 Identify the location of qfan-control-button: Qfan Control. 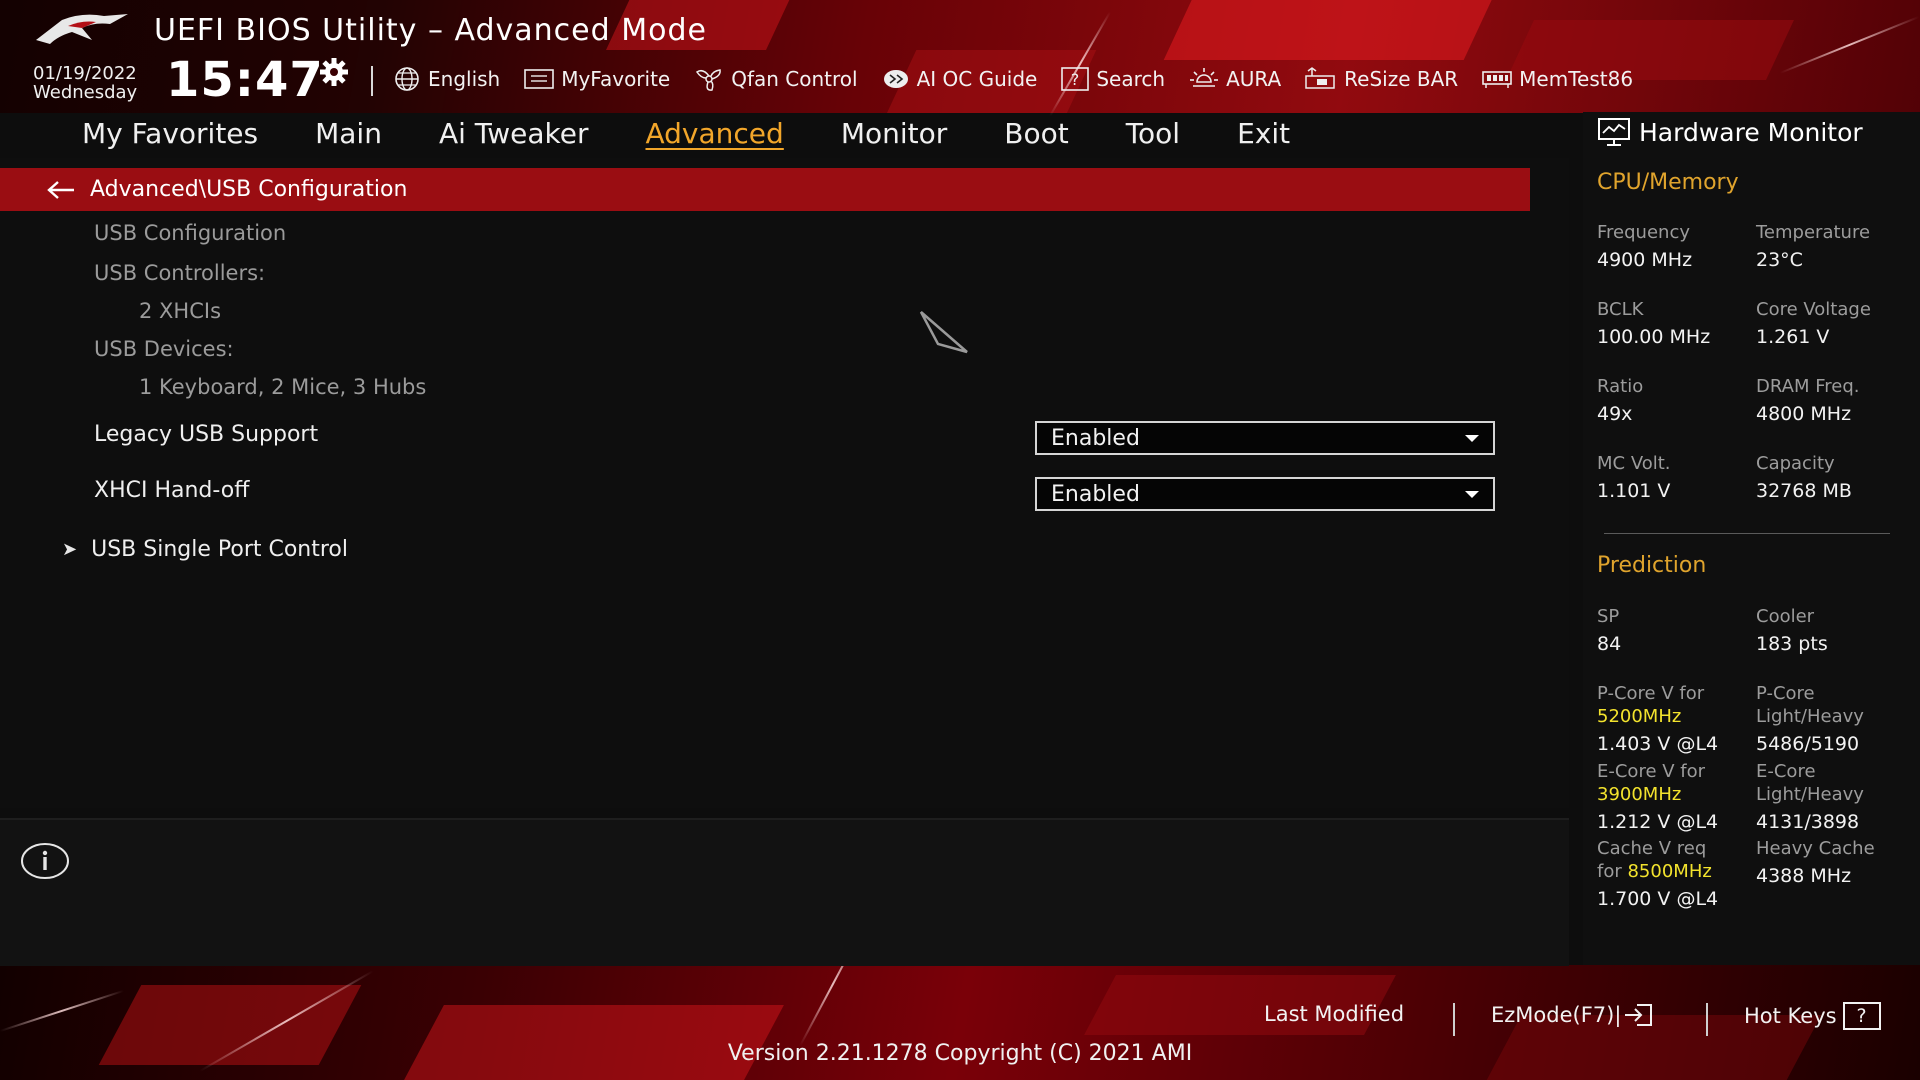
(775, 79).